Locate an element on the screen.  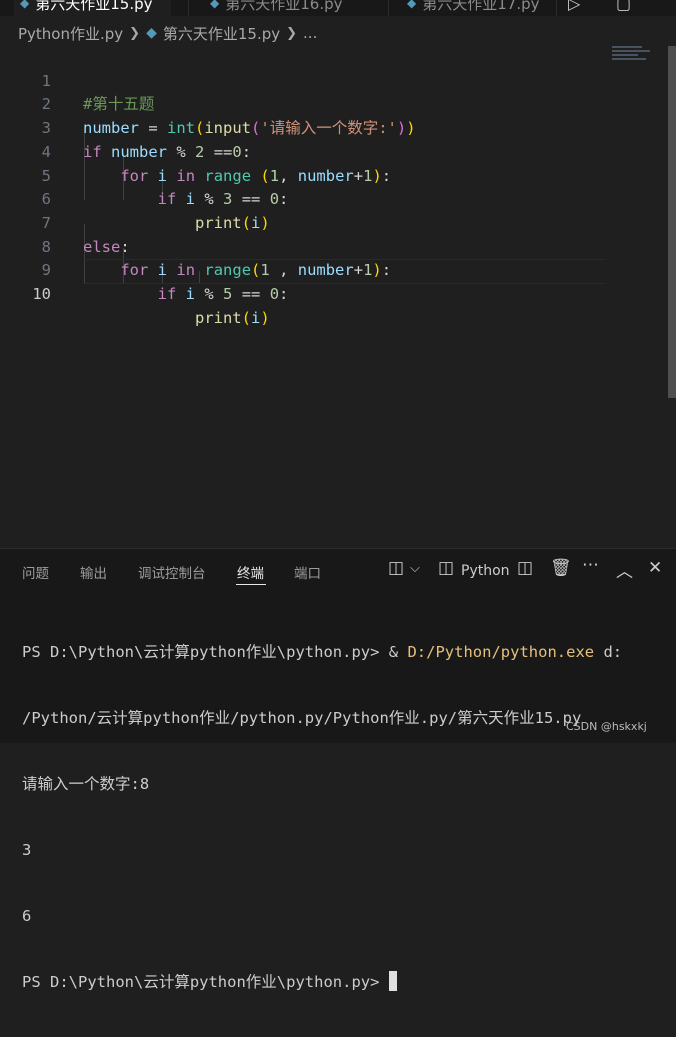
code-text: #第十五题 is located at coordinates (119, 104).